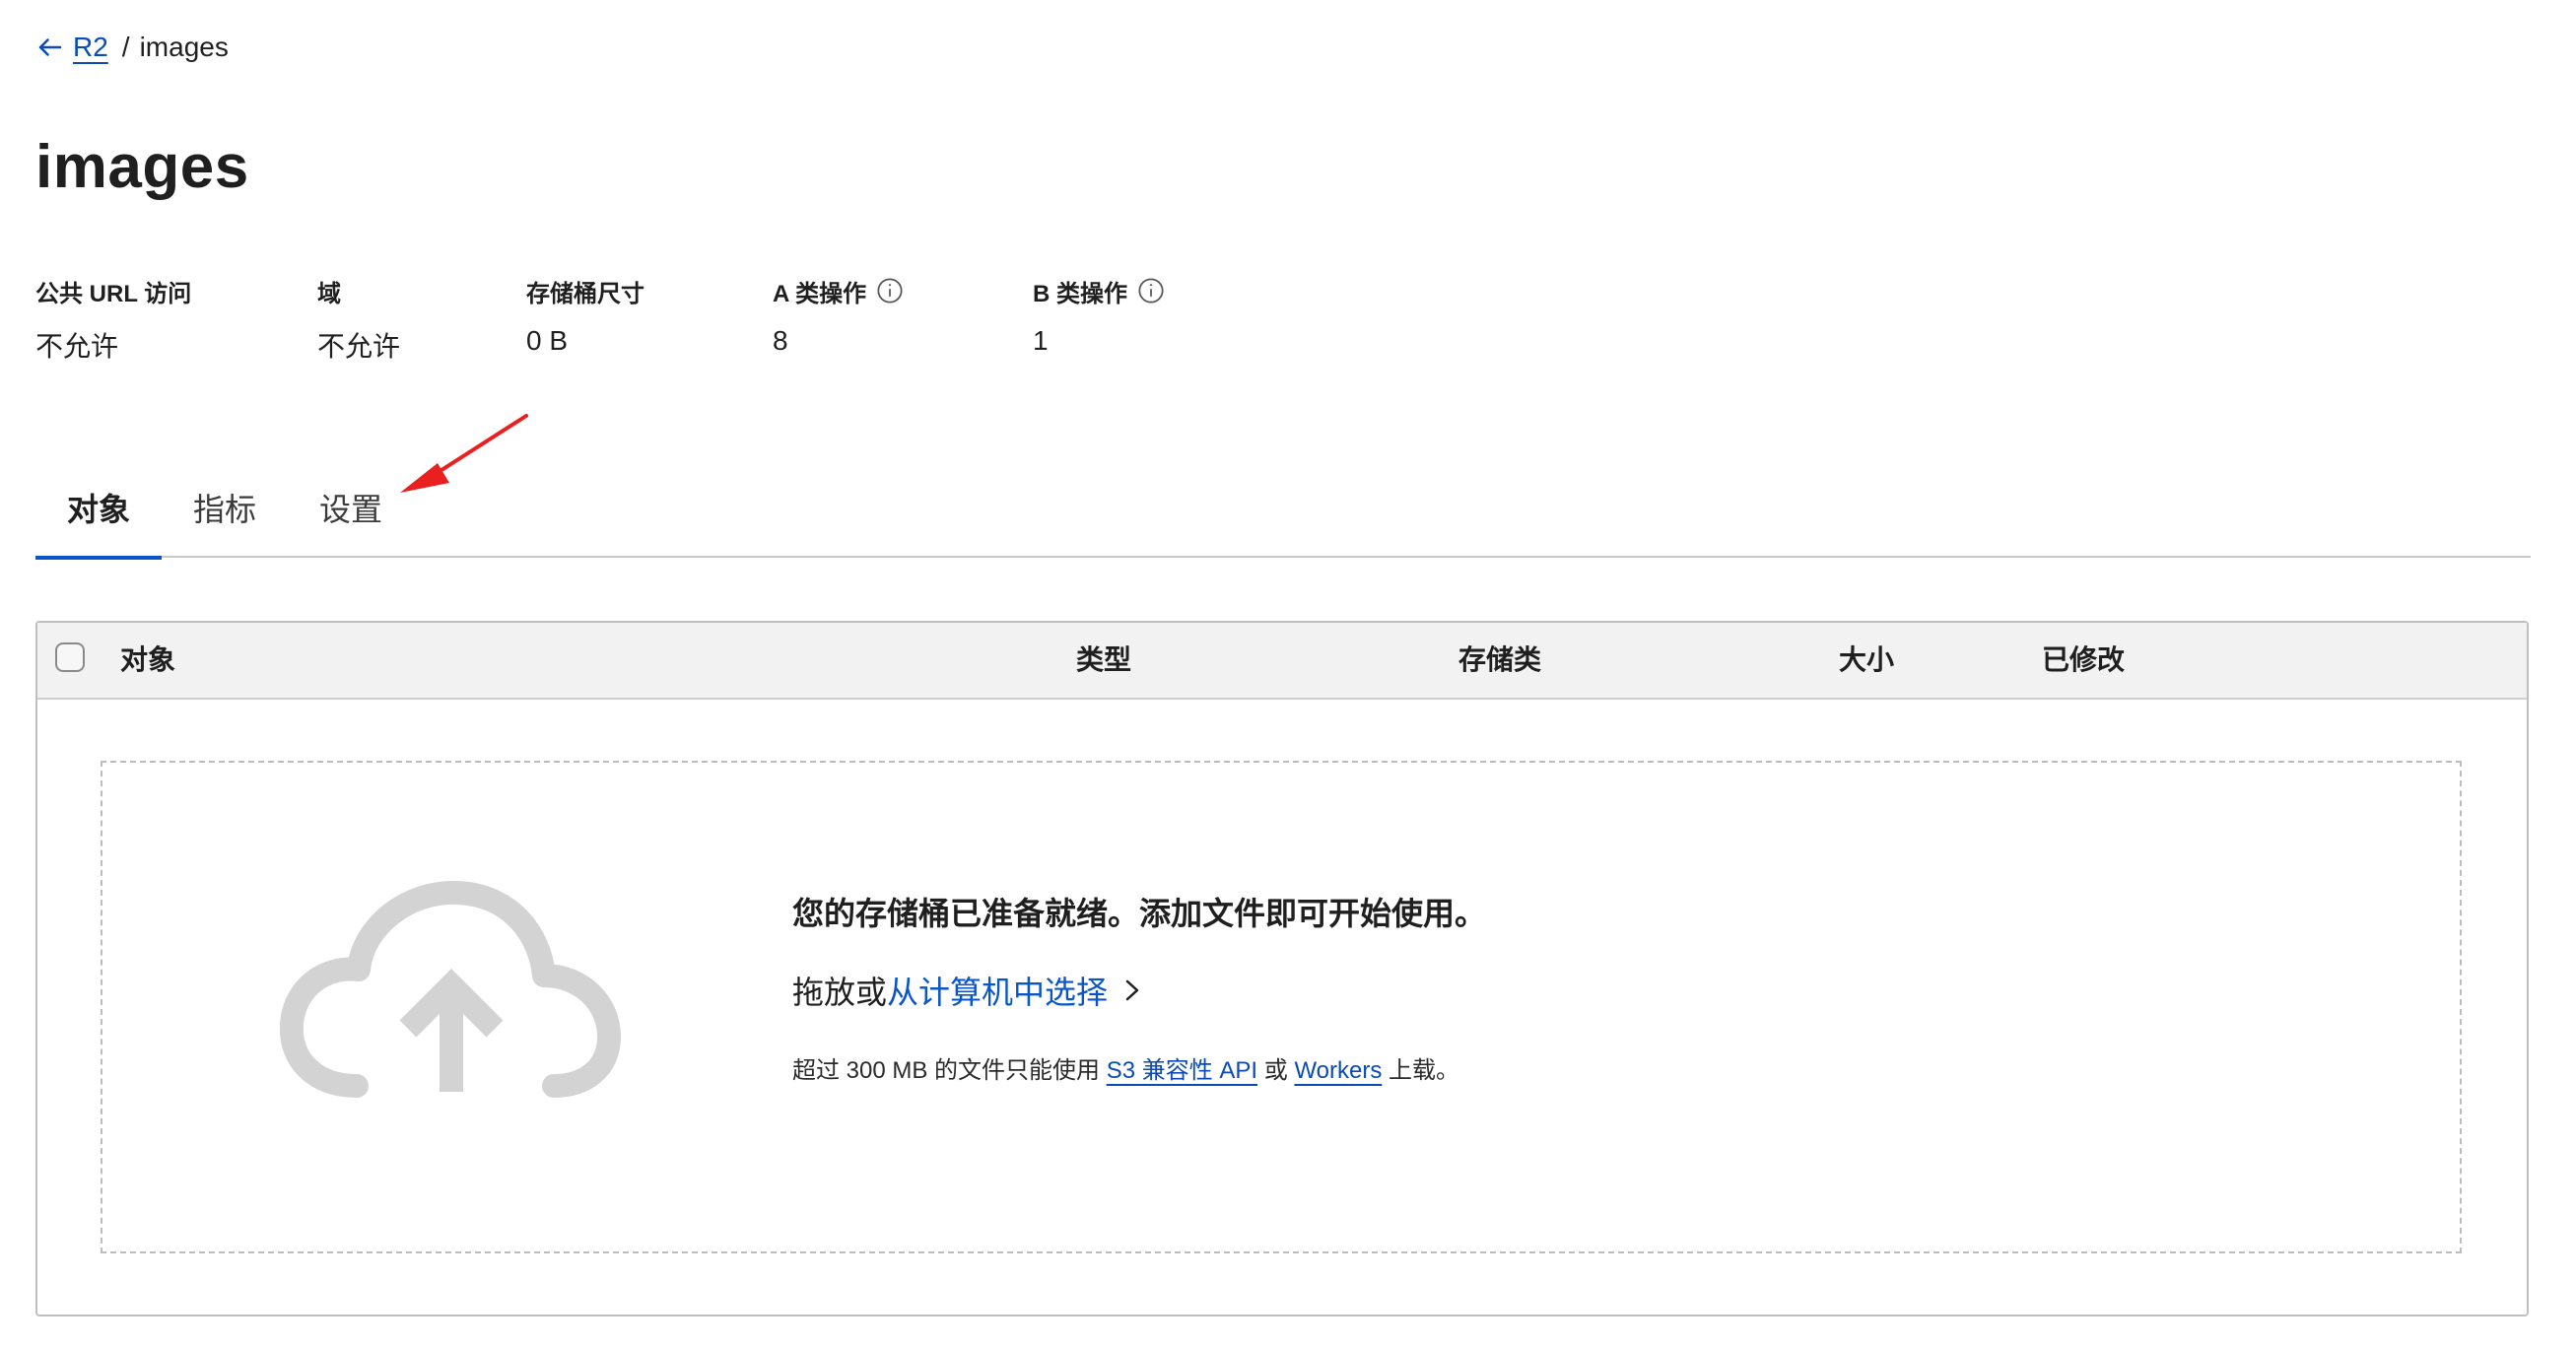 This screenshot has width=2576, height=1348. Describe the element at coordinates (949, 1070) in the screenshot. I see `note-prefix: 超过 300 MB 的文件只能使用` at that location.